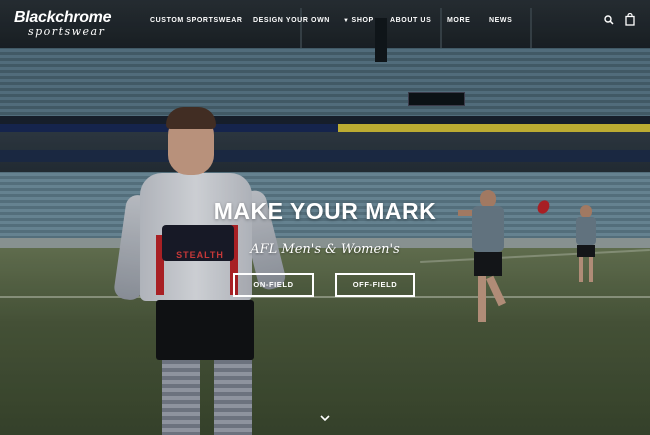 Image resolution: width=650 pixels, height=435 pixels. What do you see at coordinates (273, 285) in the screenshot?
I see `on-field-button: ON-FIELD` at bounding box center [273, 285].